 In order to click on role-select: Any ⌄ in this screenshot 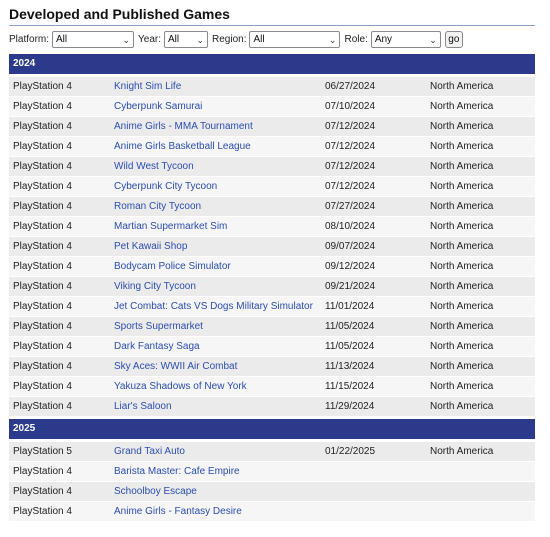, I will do `click(405, 39)`.